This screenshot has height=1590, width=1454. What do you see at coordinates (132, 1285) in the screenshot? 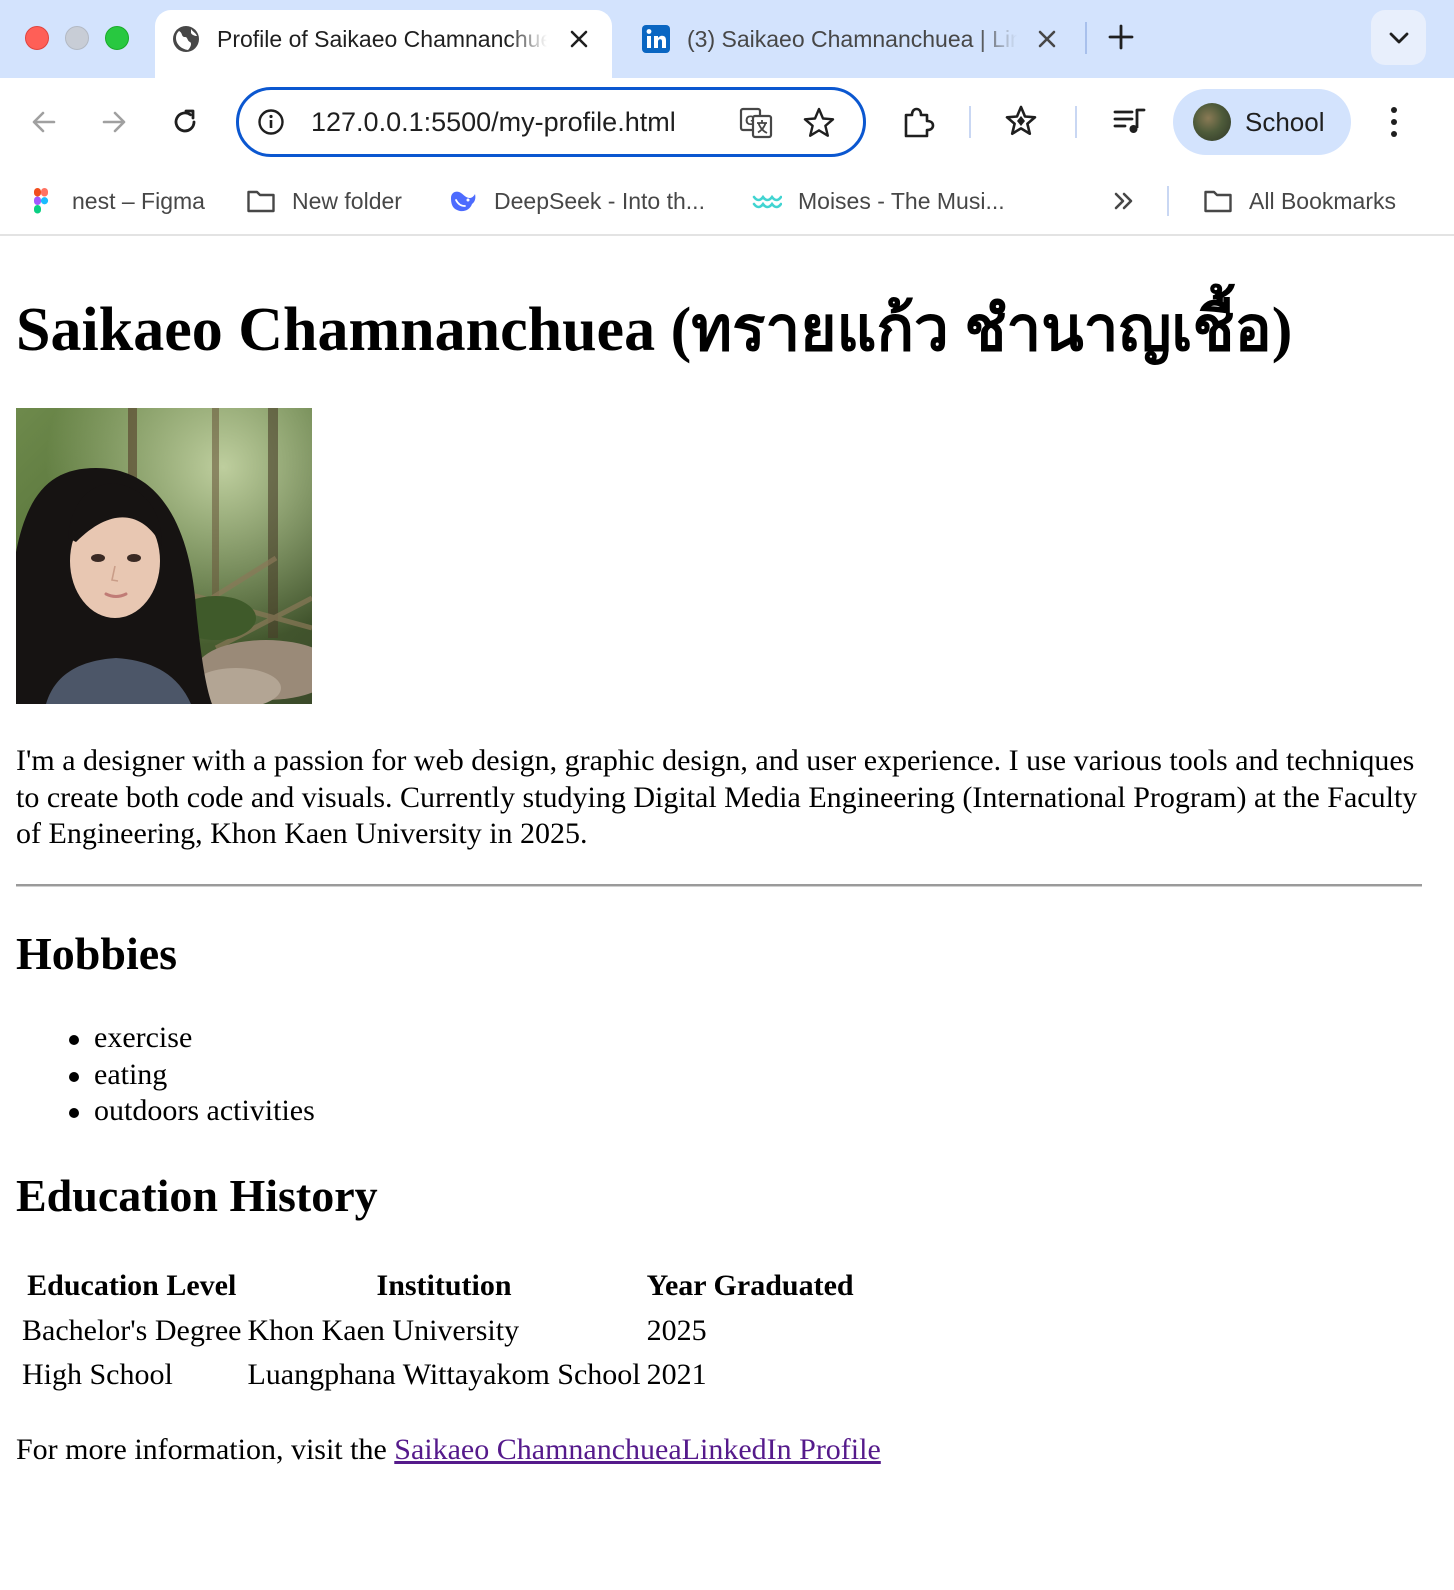
I see `column-header: Education Level` at bounding box center [132, 1285].